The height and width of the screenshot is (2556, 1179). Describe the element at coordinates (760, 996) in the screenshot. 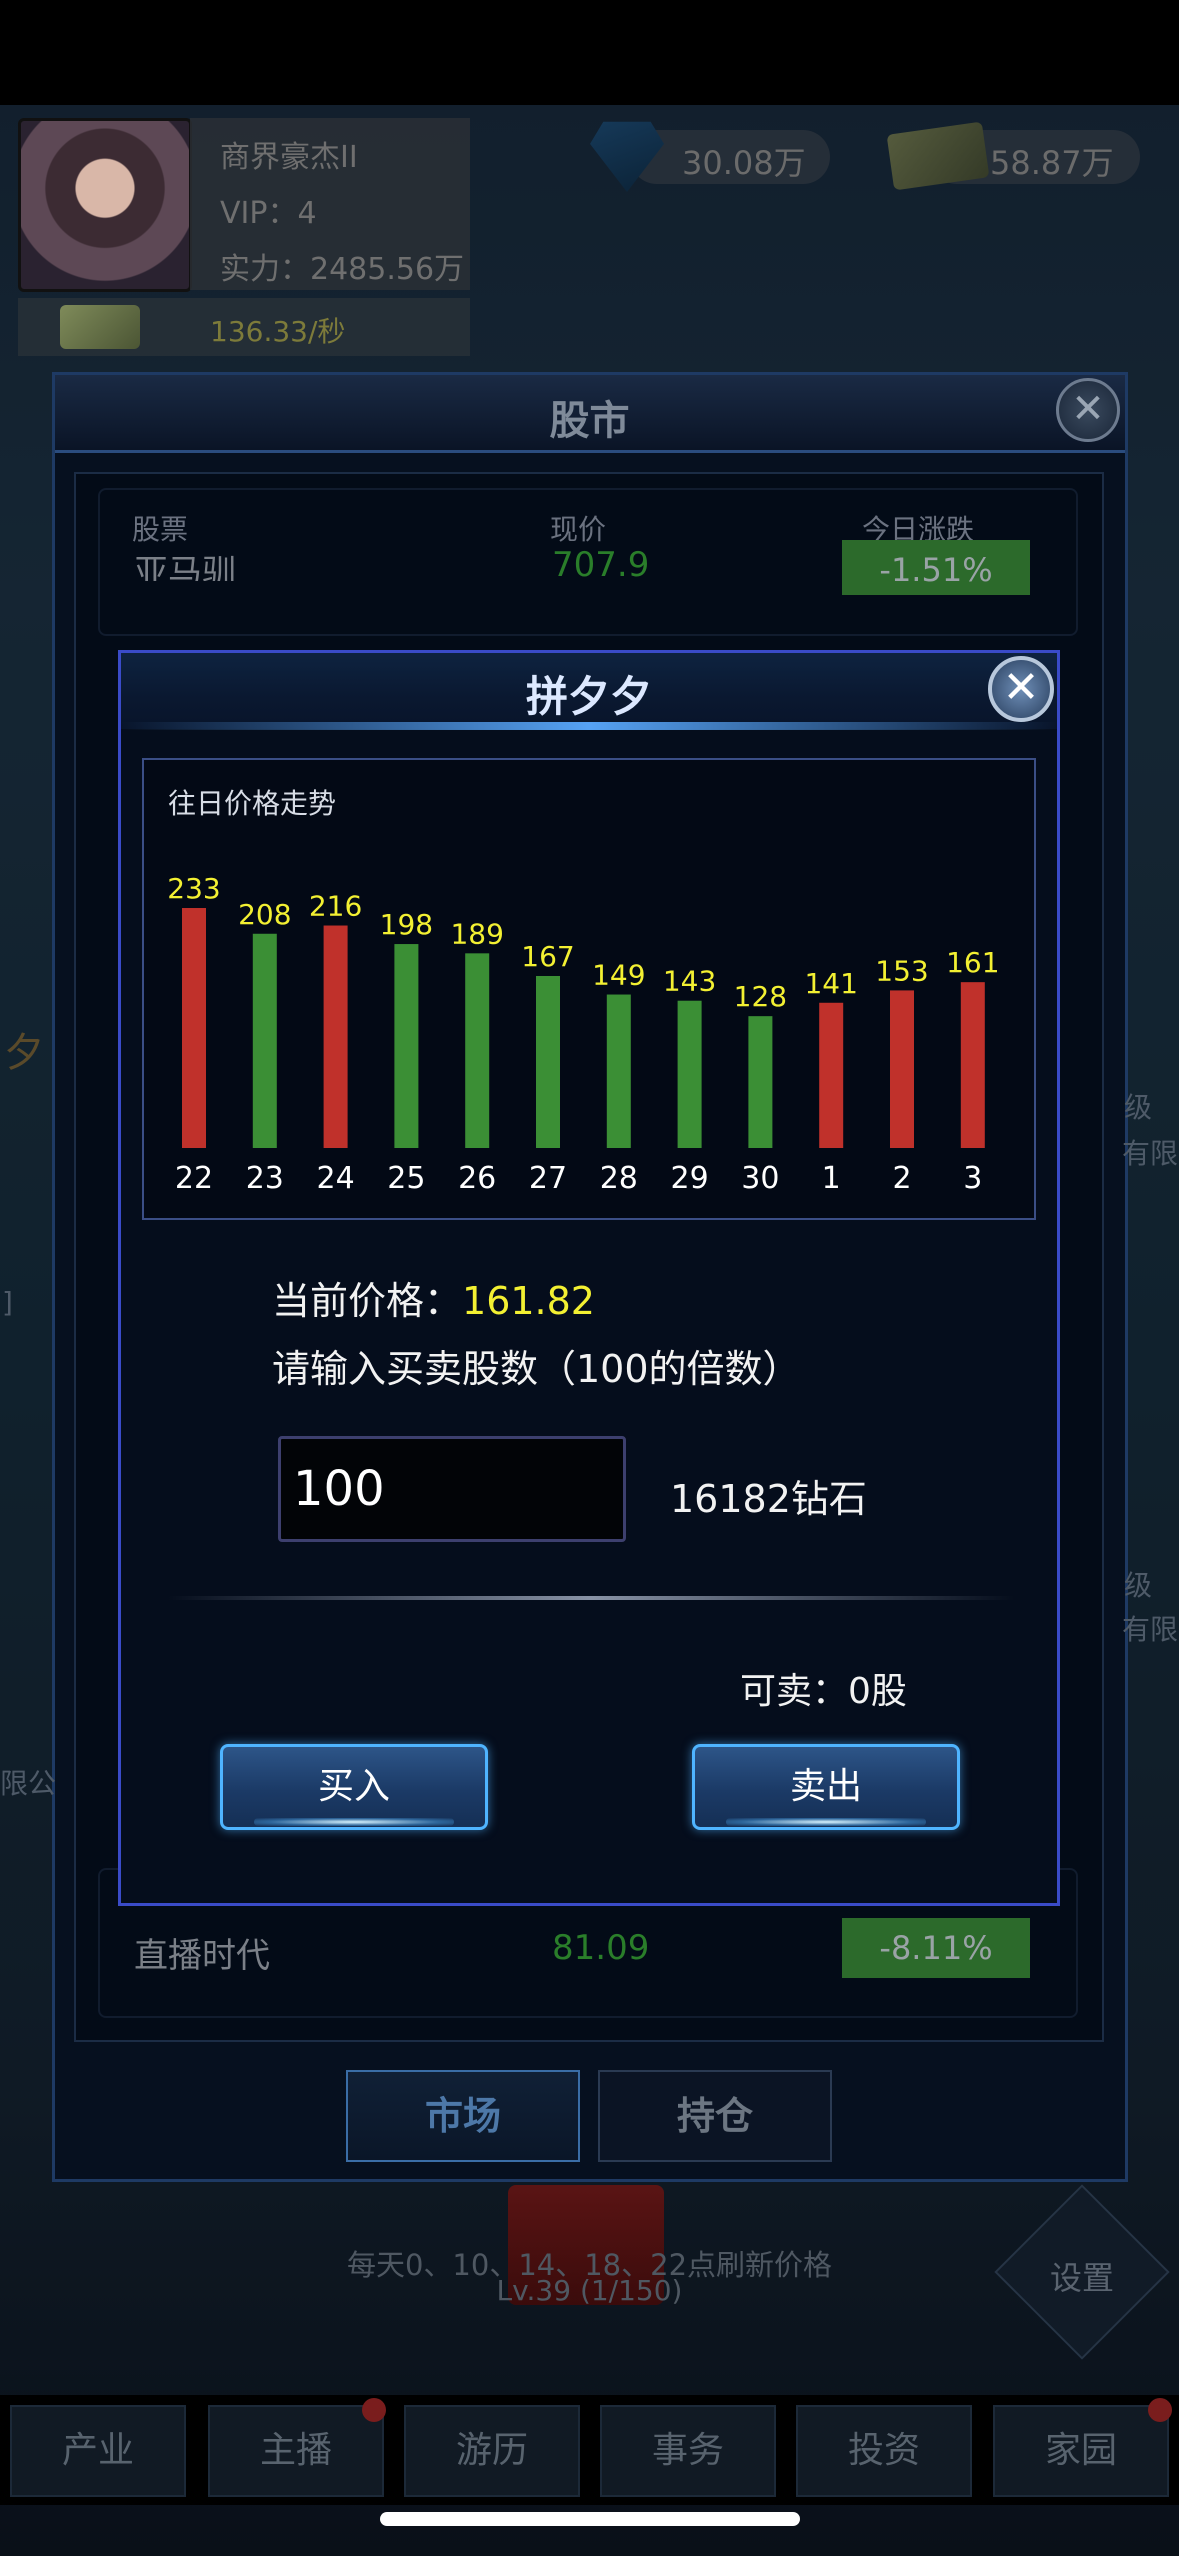

I see `chart-value-label: 128` at that location.